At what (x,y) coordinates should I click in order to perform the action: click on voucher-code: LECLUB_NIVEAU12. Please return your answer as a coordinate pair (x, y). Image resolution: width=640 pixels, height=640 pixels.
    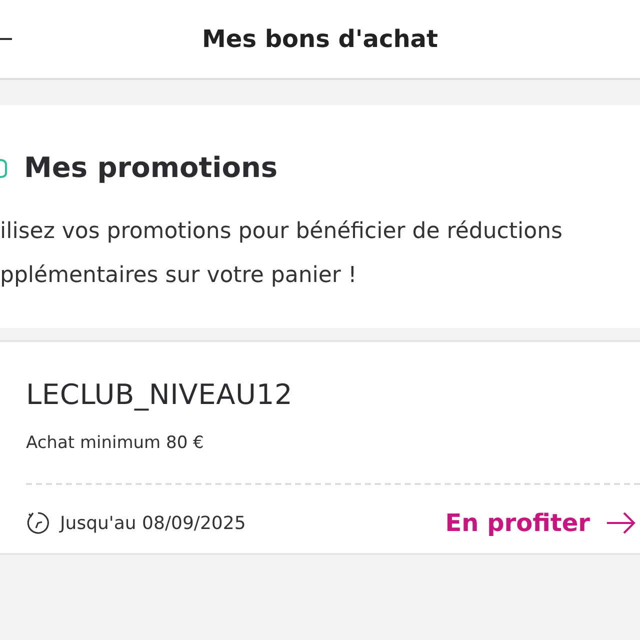
    Looking at the image, I should click on (160, 394).